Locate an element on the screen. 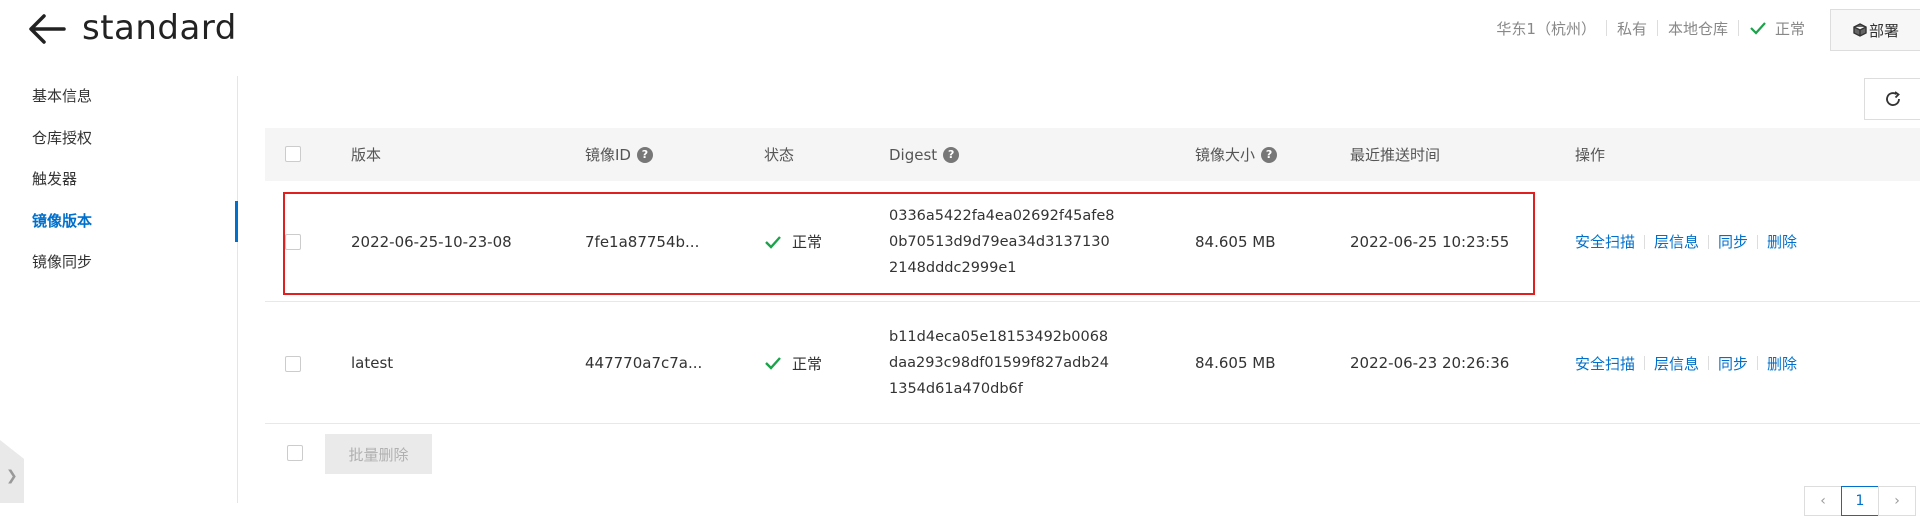 This screenshot has height=516, width=1920. next-page-button: › is located at coordinates (1897, 501).